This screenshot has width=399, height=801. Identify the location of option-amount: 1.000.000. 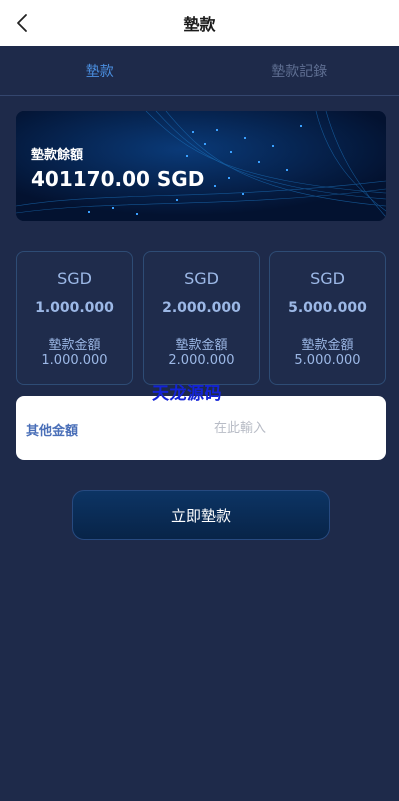
(74, 308).